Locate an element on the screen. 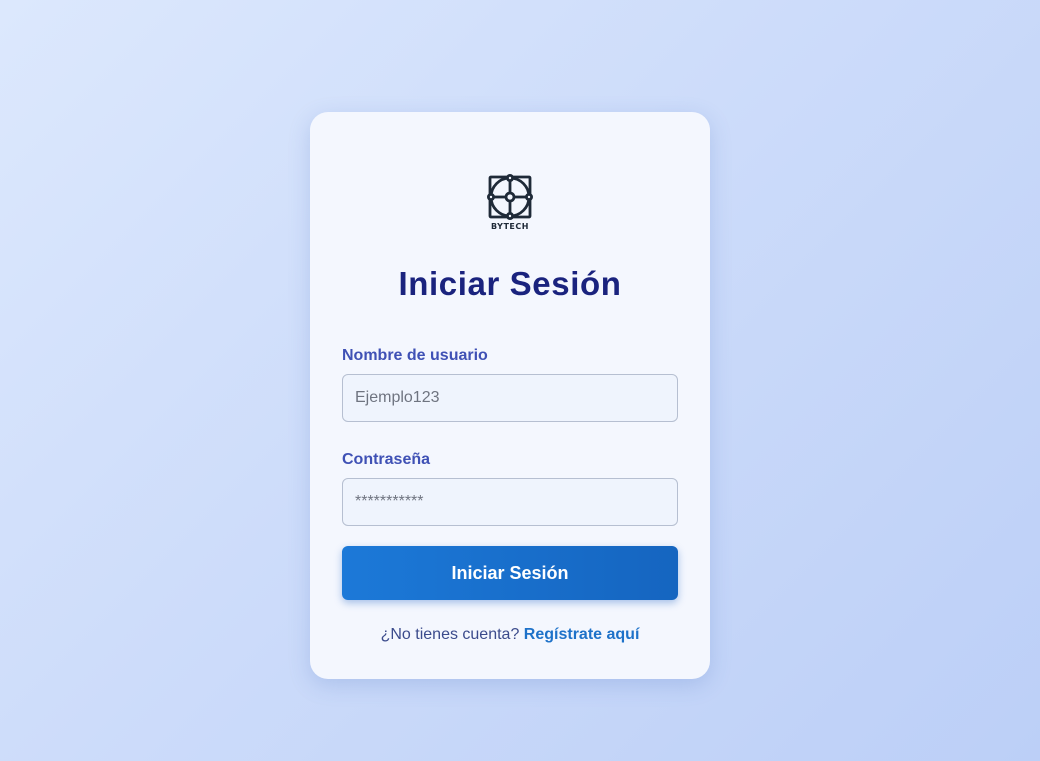 The width and height of the screenshot is (1040, 761). register-link: Regístrate aquí is located at coordinates (582, 634).